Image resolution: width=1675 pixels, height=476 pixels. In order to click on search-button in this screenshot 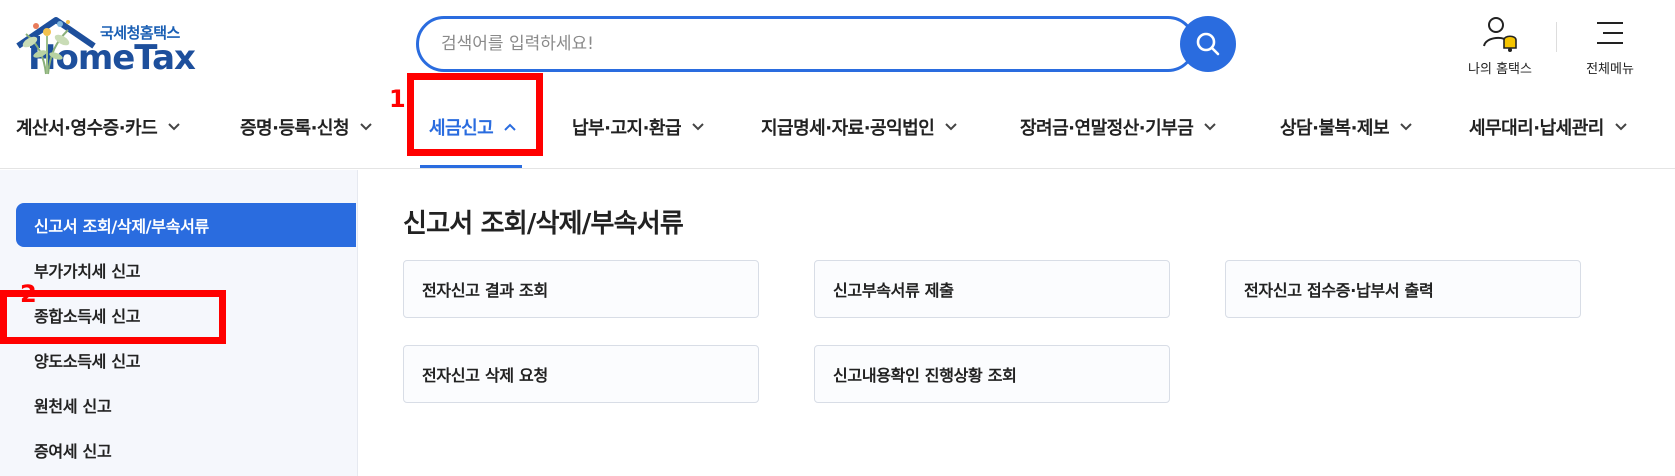, I will do `click(1208, 44)`.